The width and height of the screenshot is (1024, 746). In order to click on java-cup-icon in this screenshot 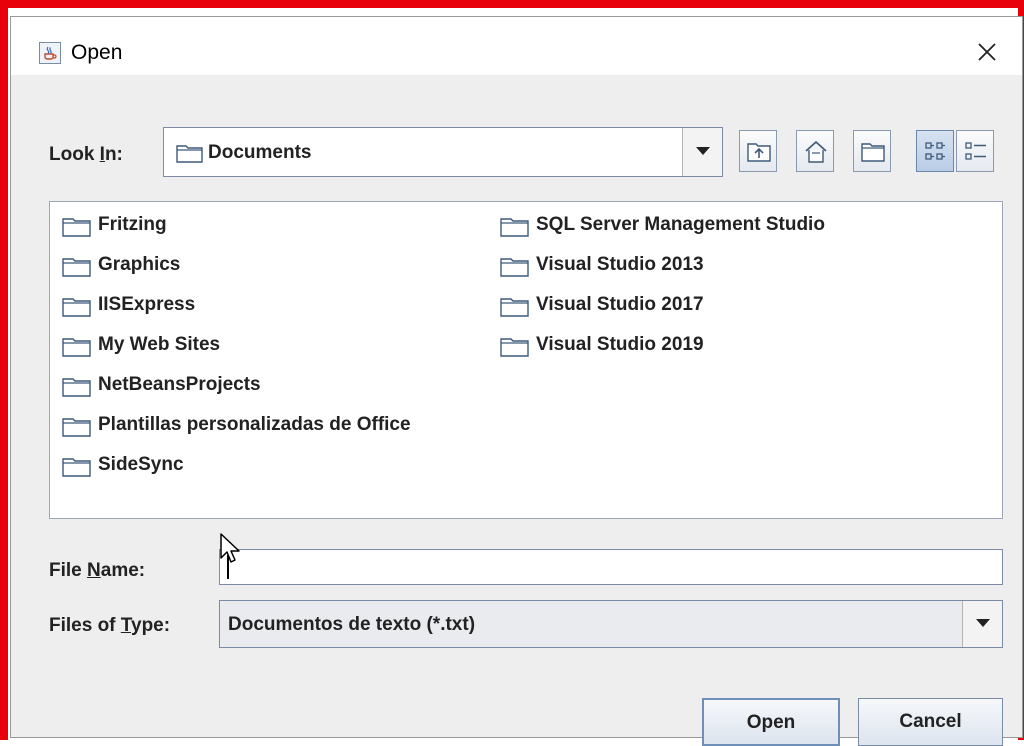, I will do `click(50, 53)`.